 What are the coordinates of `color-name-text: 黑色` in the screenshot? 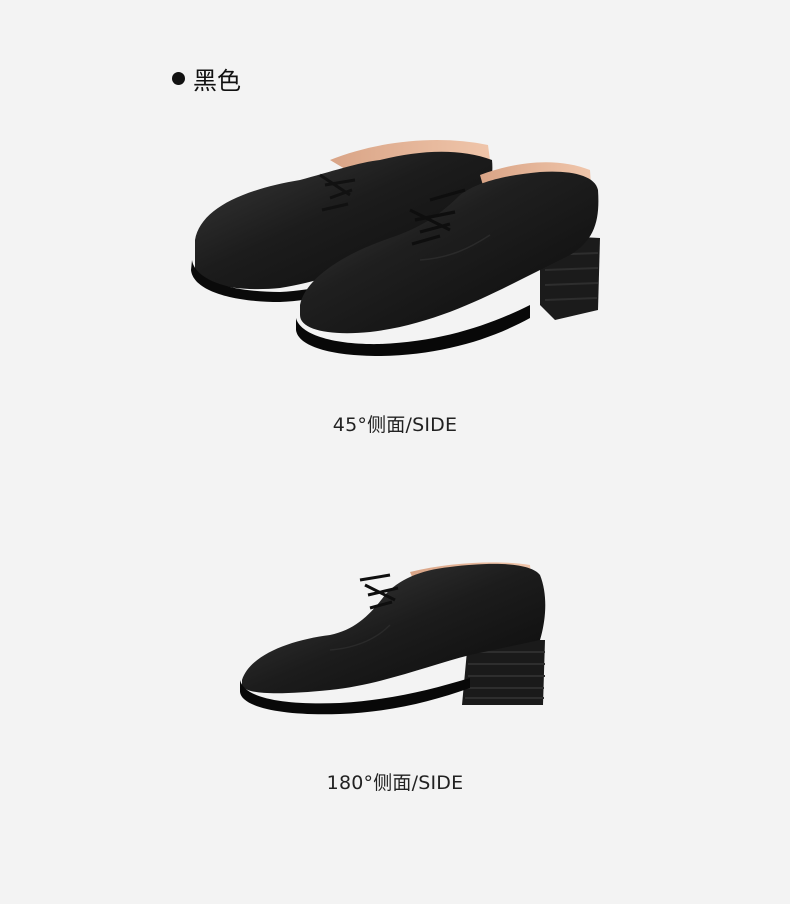 It's located at (217, 80).